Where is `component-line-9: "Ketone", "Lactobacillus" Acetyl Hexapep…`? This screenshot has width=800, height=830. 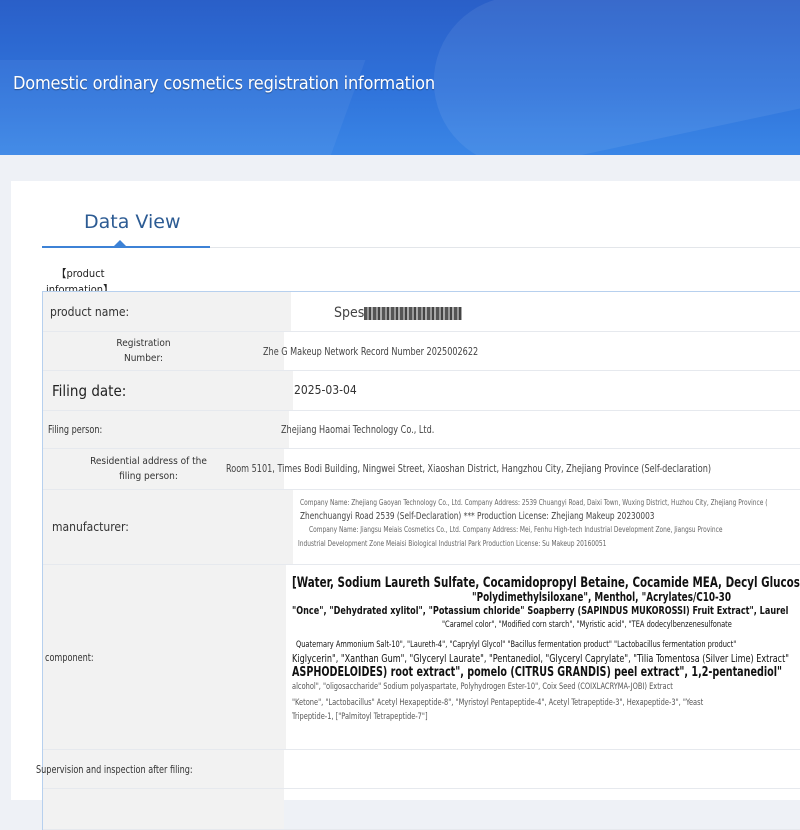
component-line-9: "Ketone", "Lactobacillus" Acetyl Hexapep… is located at coordinates (498, 703).